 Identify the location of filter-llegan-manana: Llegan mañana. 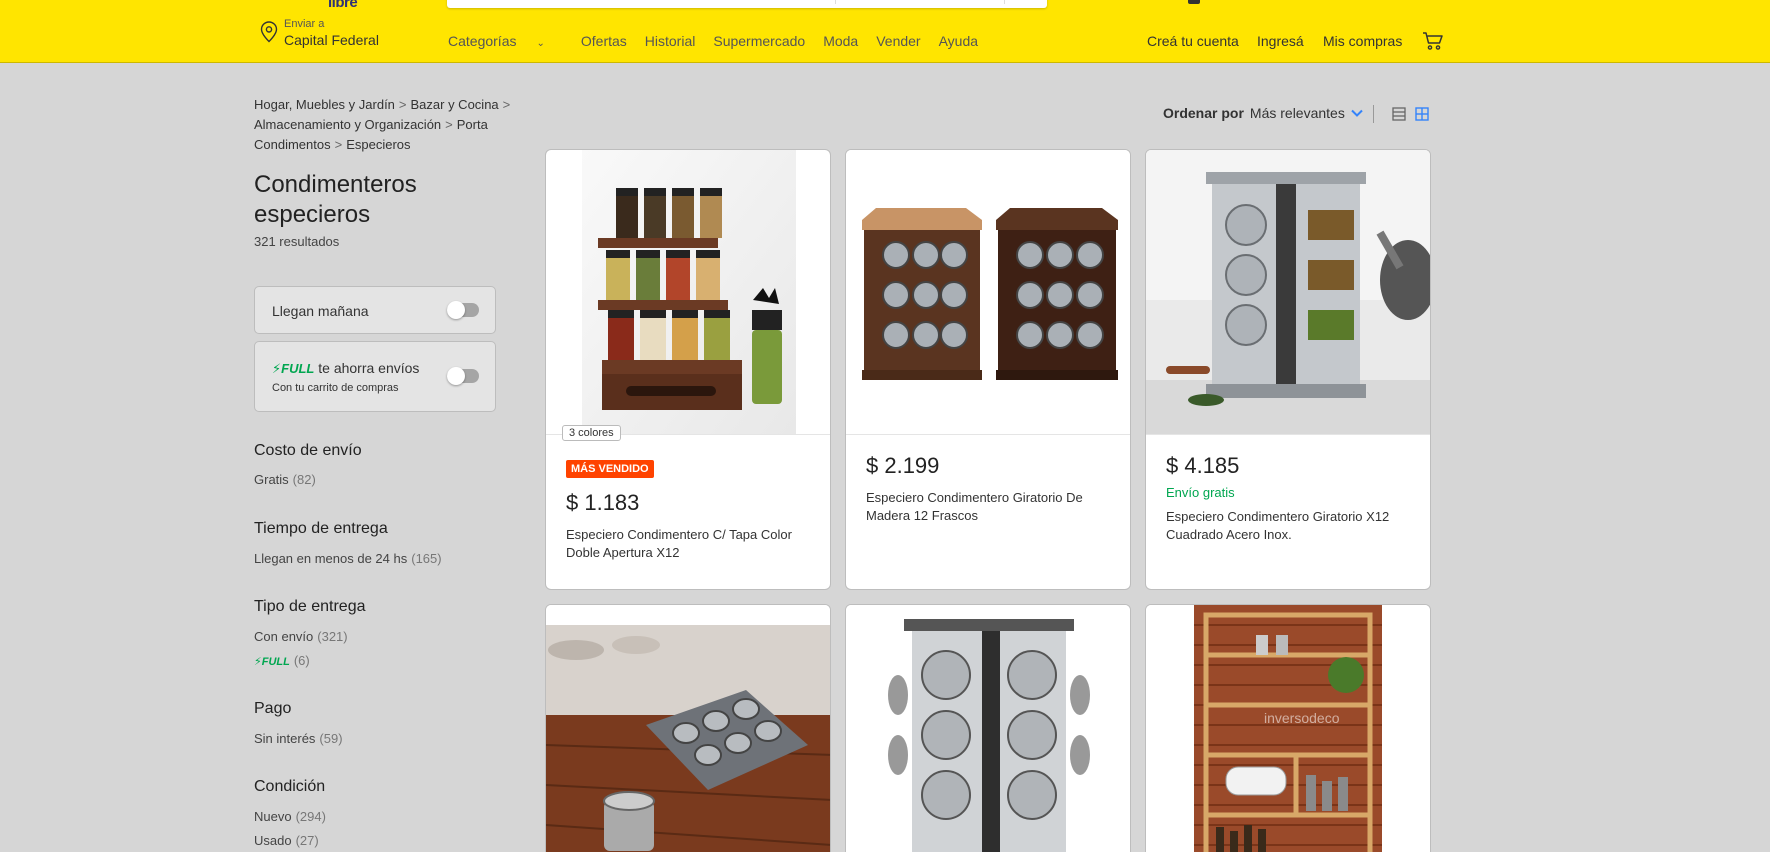
(375, 310).